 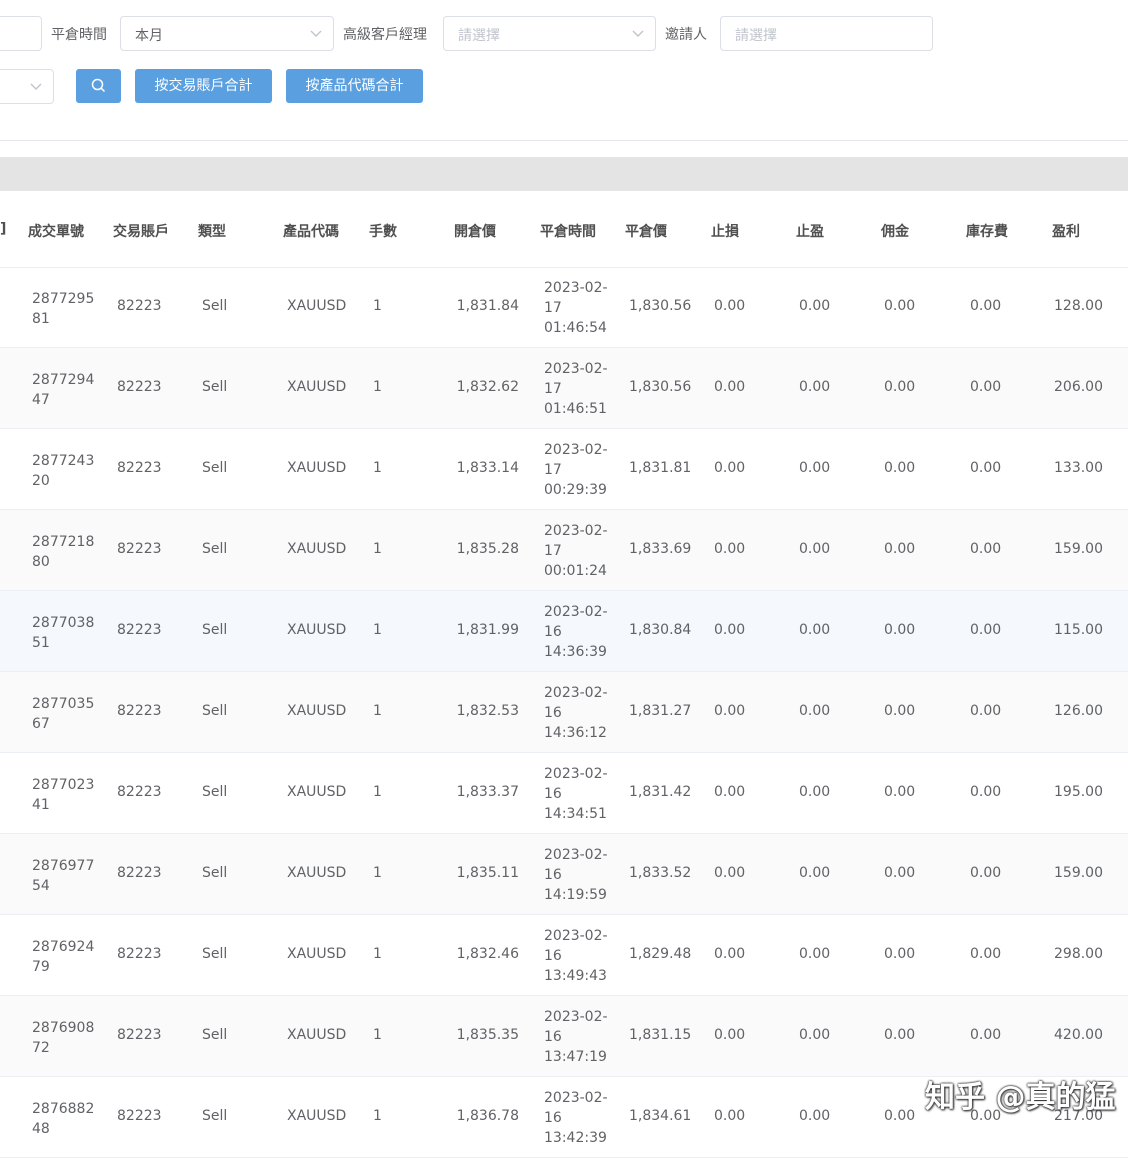 What do you see at coordinates (660, 387) in the screenshot?
I see `close-price-cell: 1,830.56` at bounding box center [660, 387].